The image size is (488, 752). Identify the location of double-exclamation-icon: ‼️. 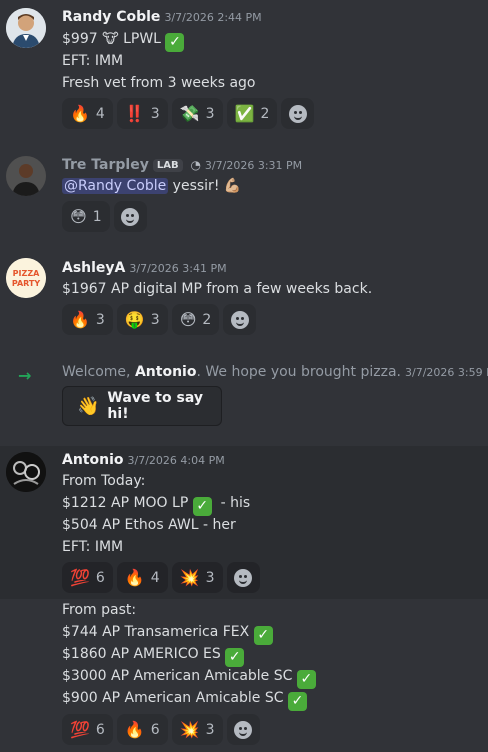
(134, 113).